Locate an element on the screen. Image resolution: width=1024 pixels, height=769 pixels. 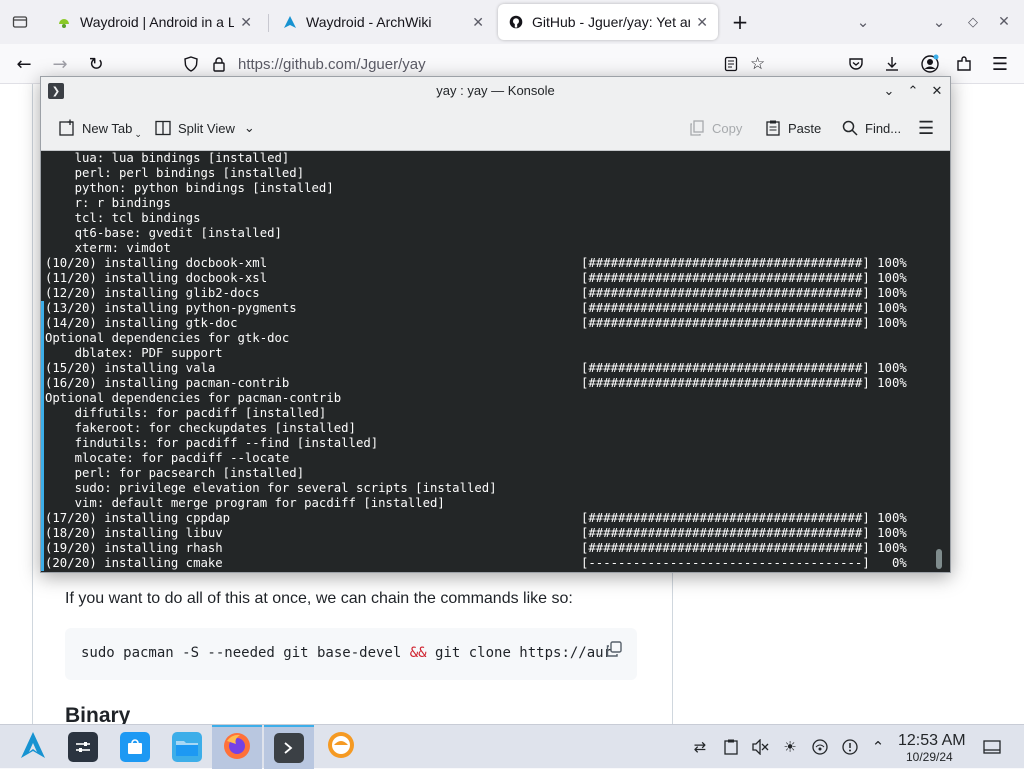
clock-time: 12:53 AM is located at coordinates (932, 741).